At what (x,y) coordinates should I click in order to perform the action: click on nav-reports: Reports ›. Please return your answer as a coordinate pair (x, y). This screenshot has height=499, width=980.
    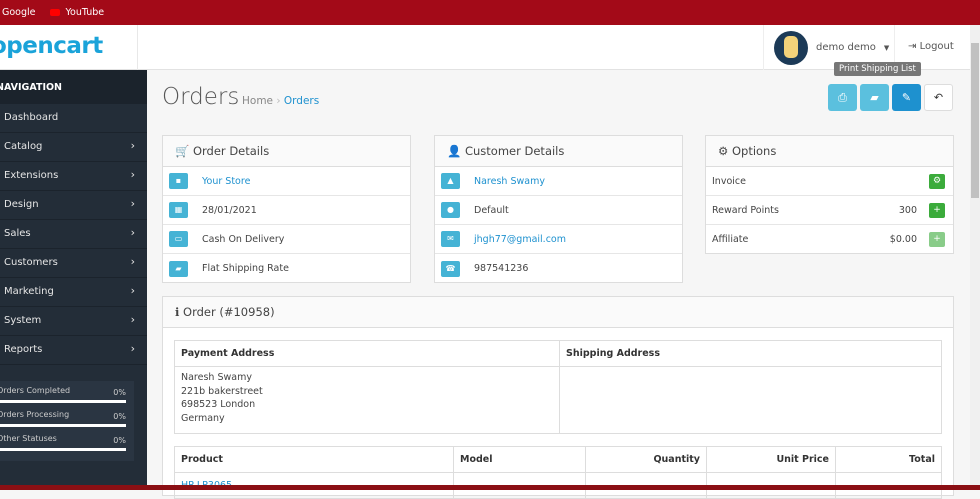
    Looking at the image, I should click on (73, 350).